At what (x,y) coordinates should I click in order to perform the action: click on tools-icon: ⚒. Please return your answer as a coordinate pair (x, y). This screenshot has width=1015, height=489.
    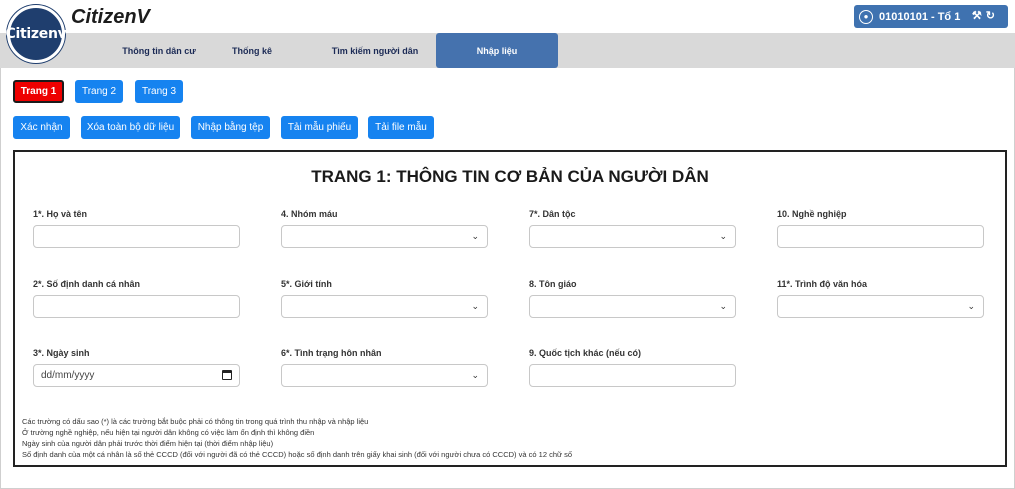
    Looking at the image, I should click on (979, 16).